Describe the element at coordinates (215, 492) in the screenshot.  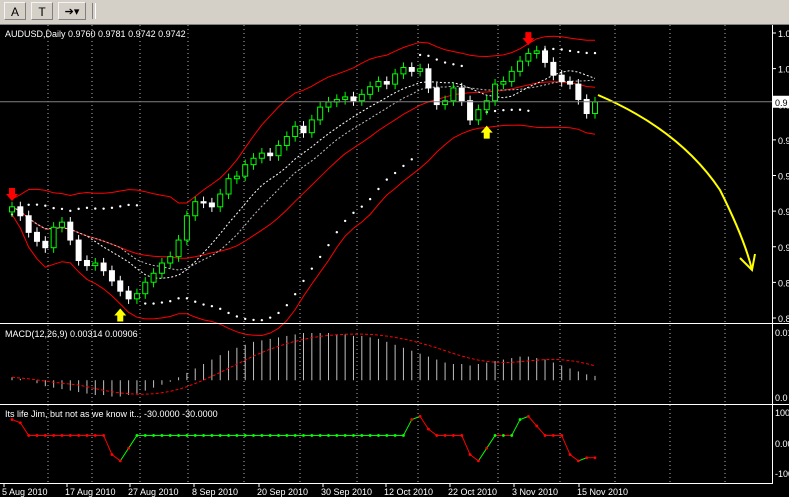
I see `time-tick-label: 8 Sep 2010` at that location.